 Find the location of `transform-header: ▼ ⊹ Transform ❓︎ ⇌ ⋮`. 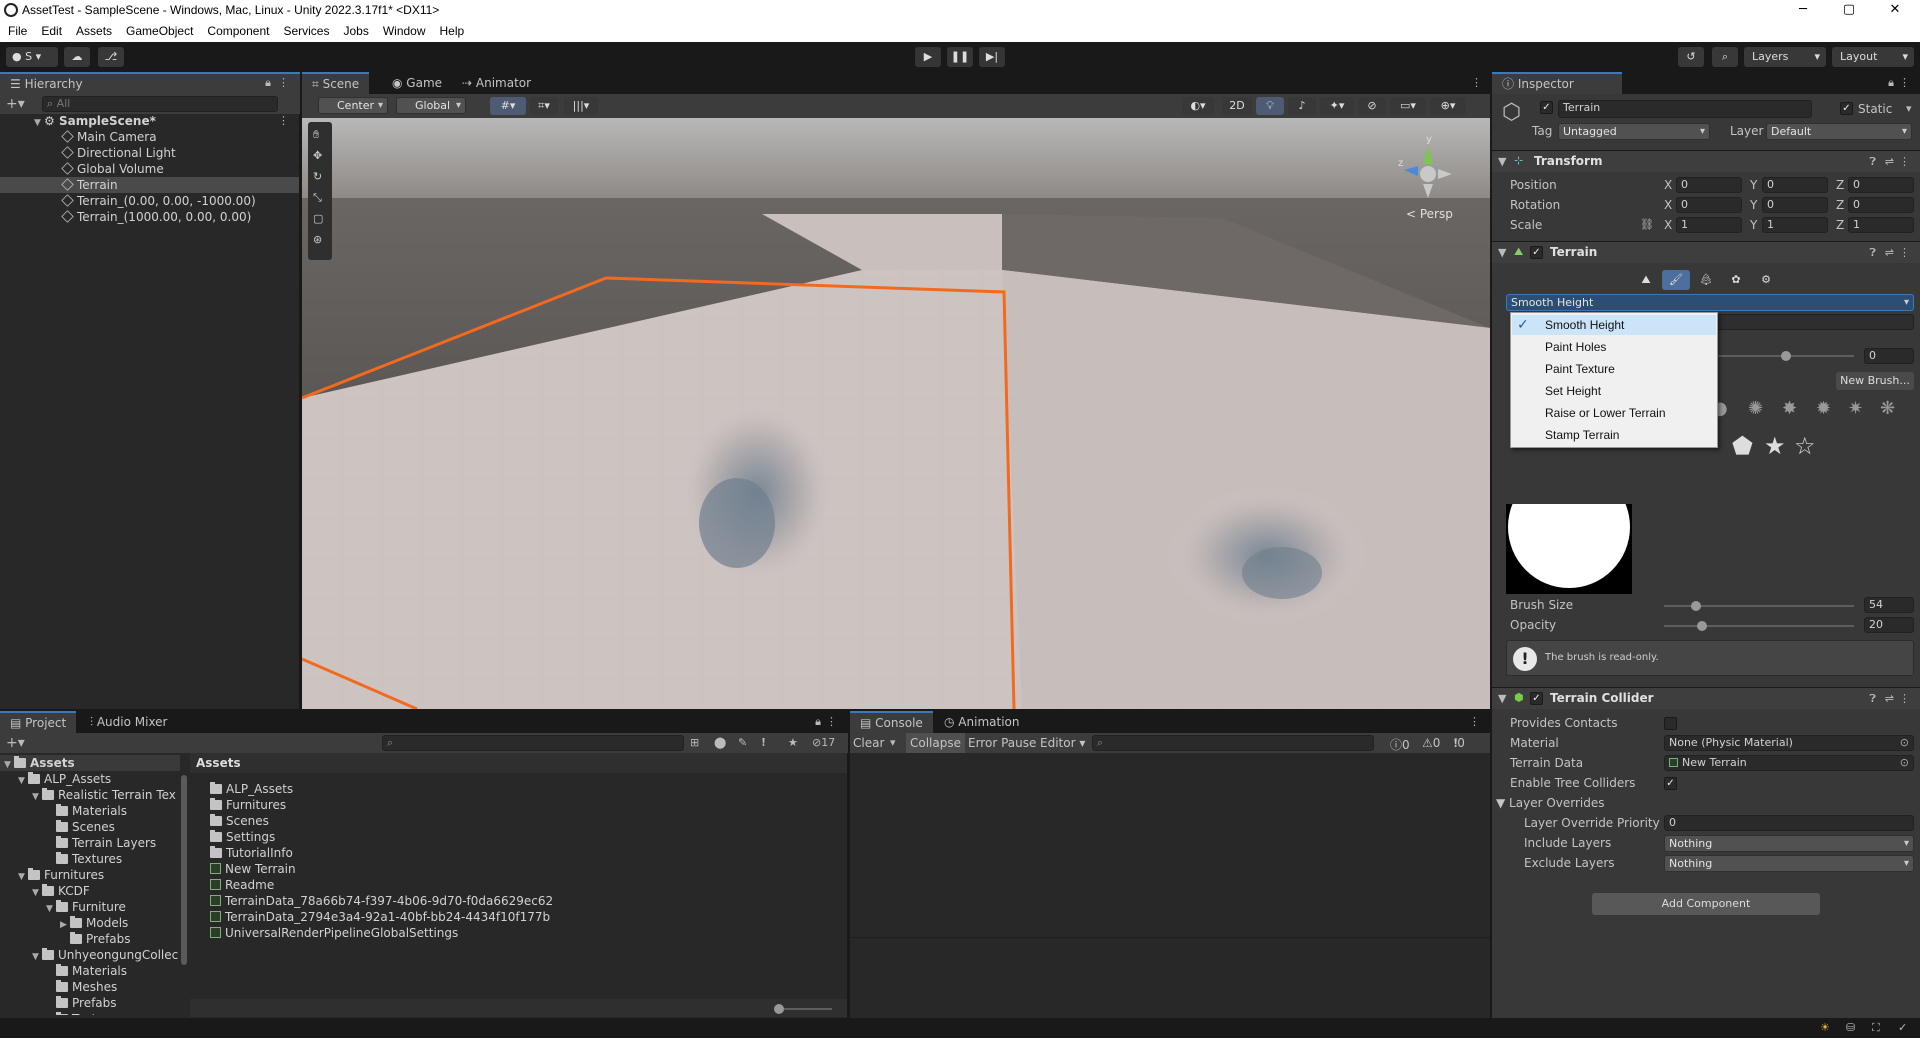

transform-header: ▼ ⊹ Transform ❓︎ ⇌ ⋮ is located at coordinates (1706, 161).